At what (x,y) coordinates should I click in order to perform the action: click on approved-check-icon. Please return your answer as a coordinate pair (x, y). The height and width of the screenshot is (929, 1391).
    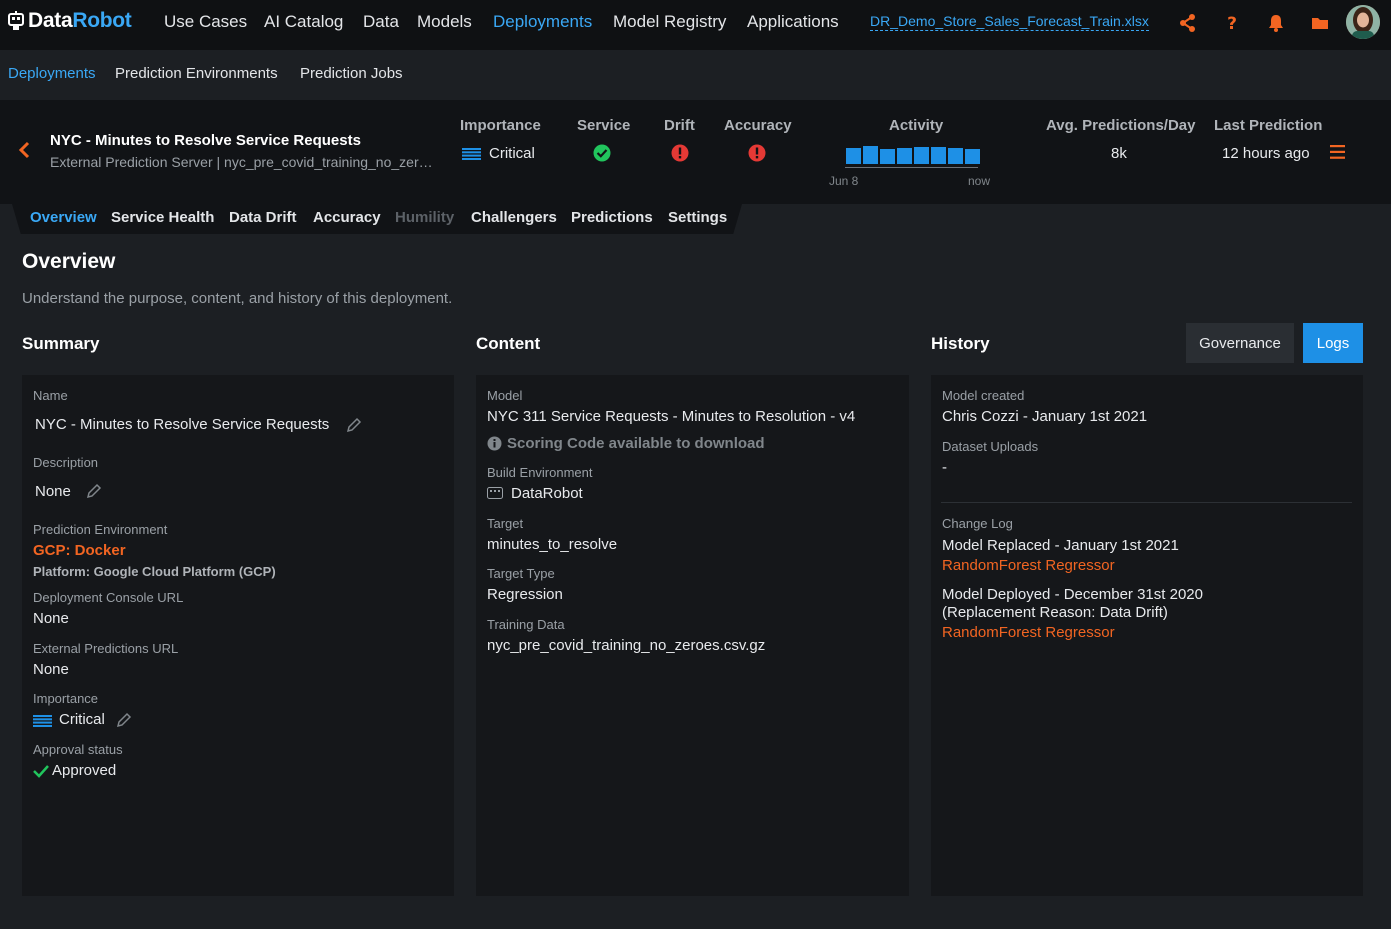
    Looking at the image, I should click on (41, 771).